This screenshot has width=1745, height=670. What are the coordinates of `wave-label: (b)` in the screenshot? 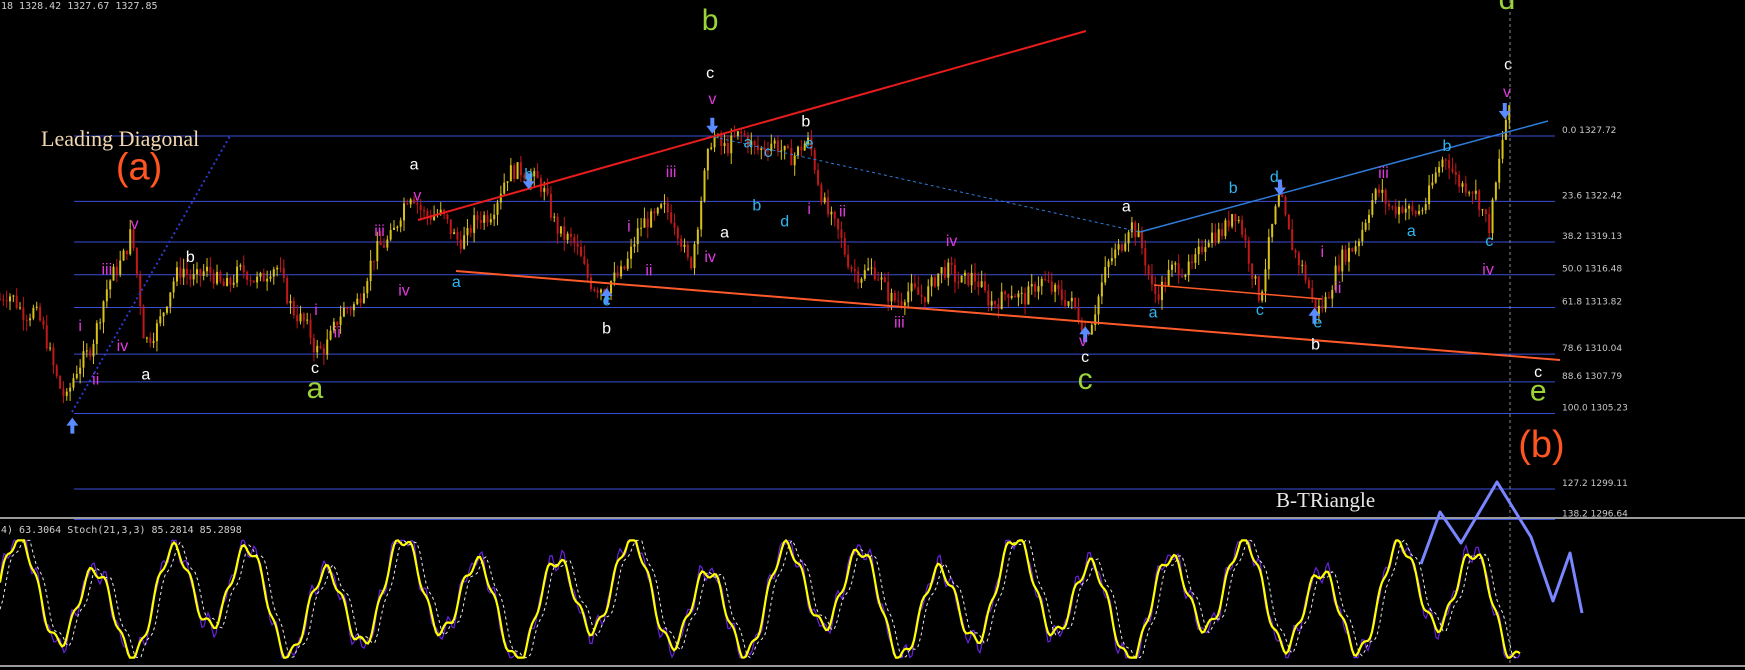 It's located at (1541, 445).